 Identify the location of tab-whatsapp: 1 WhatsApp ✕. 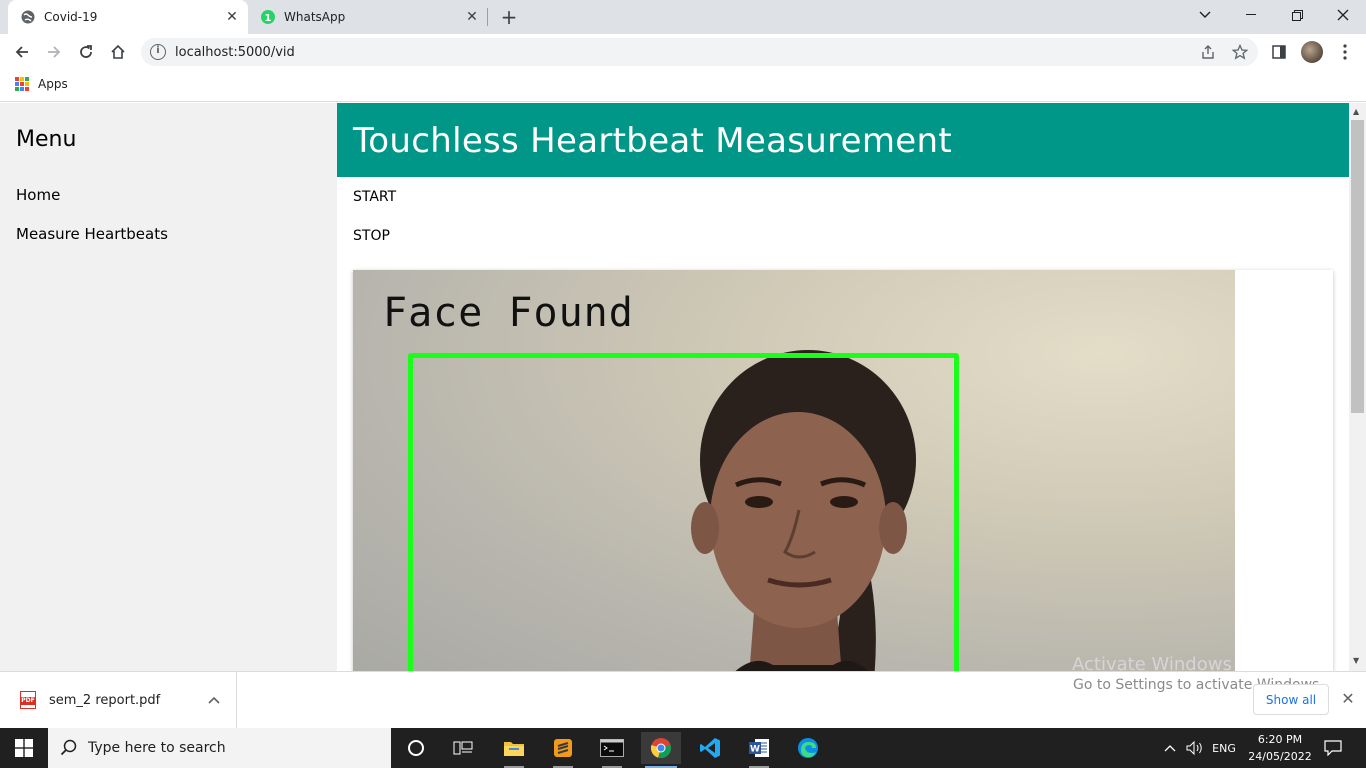
(368, 17).